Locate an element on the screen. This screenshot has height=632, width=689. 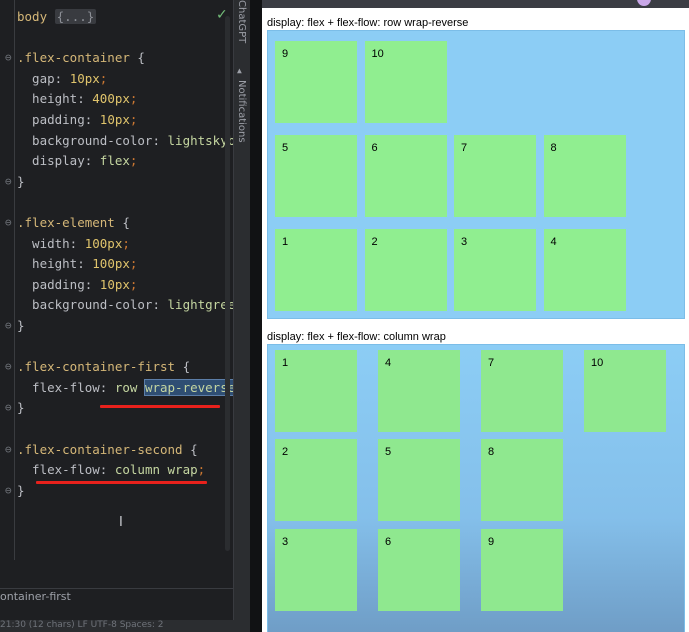
code-line: display: flex; is located at coordinates (77, 161).